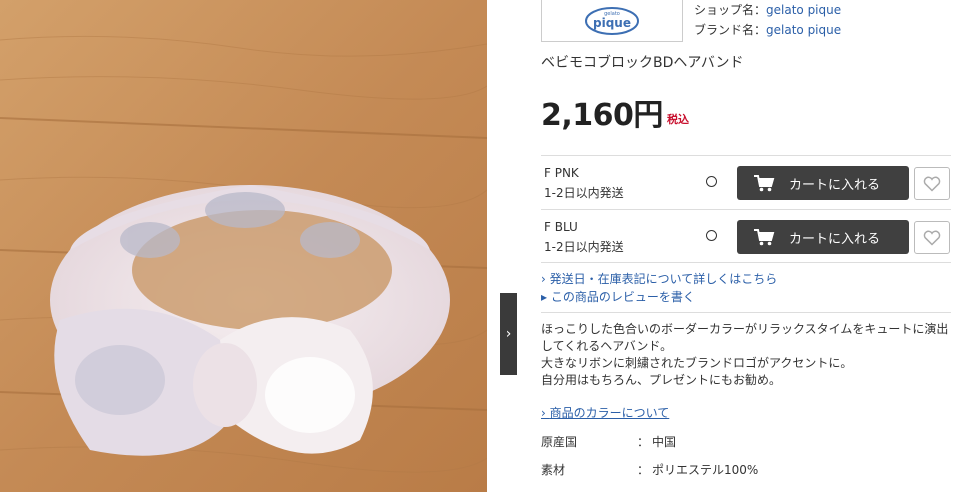  I want to click on product-title: ベビモコブロックBDヘアバンド, so click(642, 63).